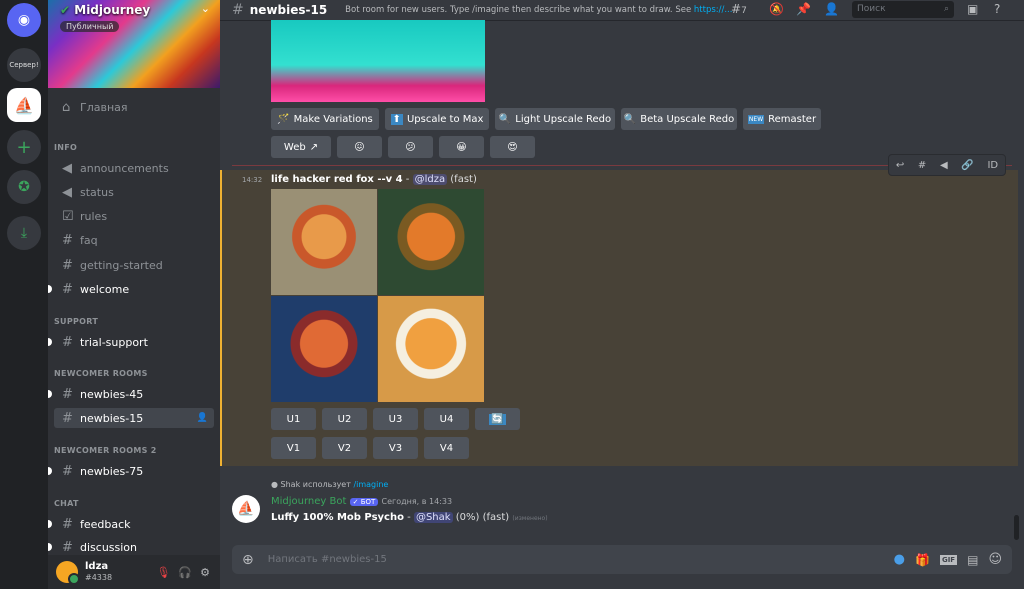  Describe the element at coordinates (679, 119) in the screenshot. I see `beta-upscale-redo-button: 🔍 Beta Upscale Redo` at that location.